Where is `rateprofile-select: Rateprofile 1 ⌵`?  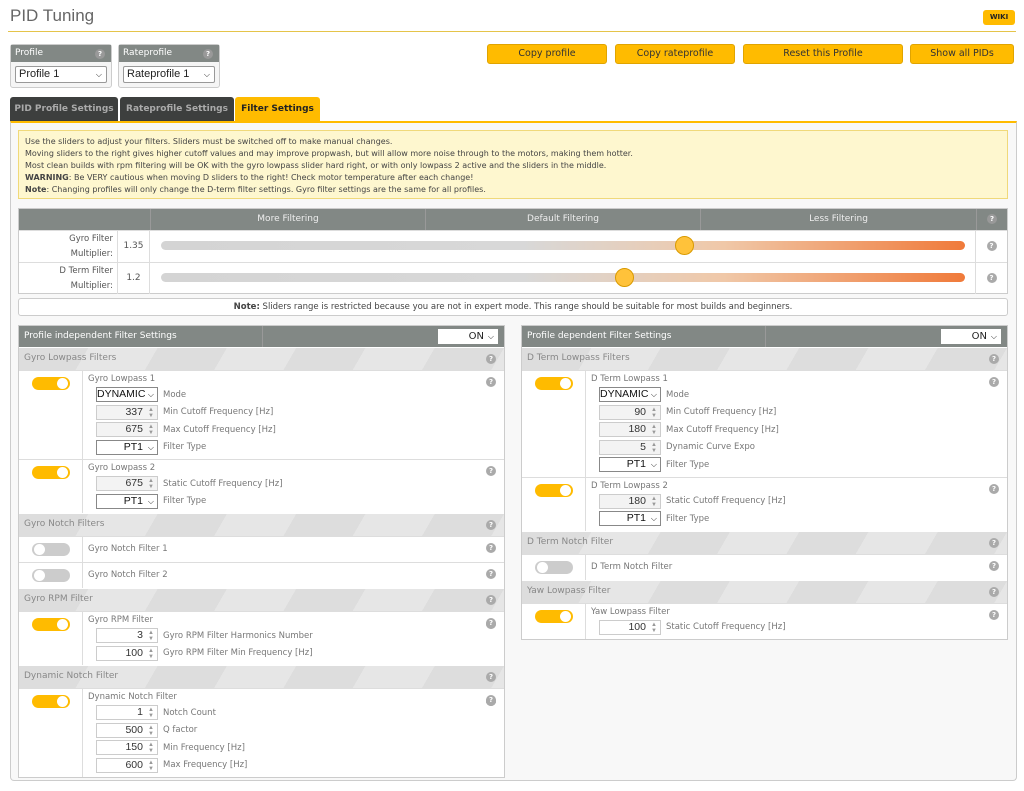 rateprofile-select: Rateprofile 1 ⌵ is located at coordinates (169, 74).